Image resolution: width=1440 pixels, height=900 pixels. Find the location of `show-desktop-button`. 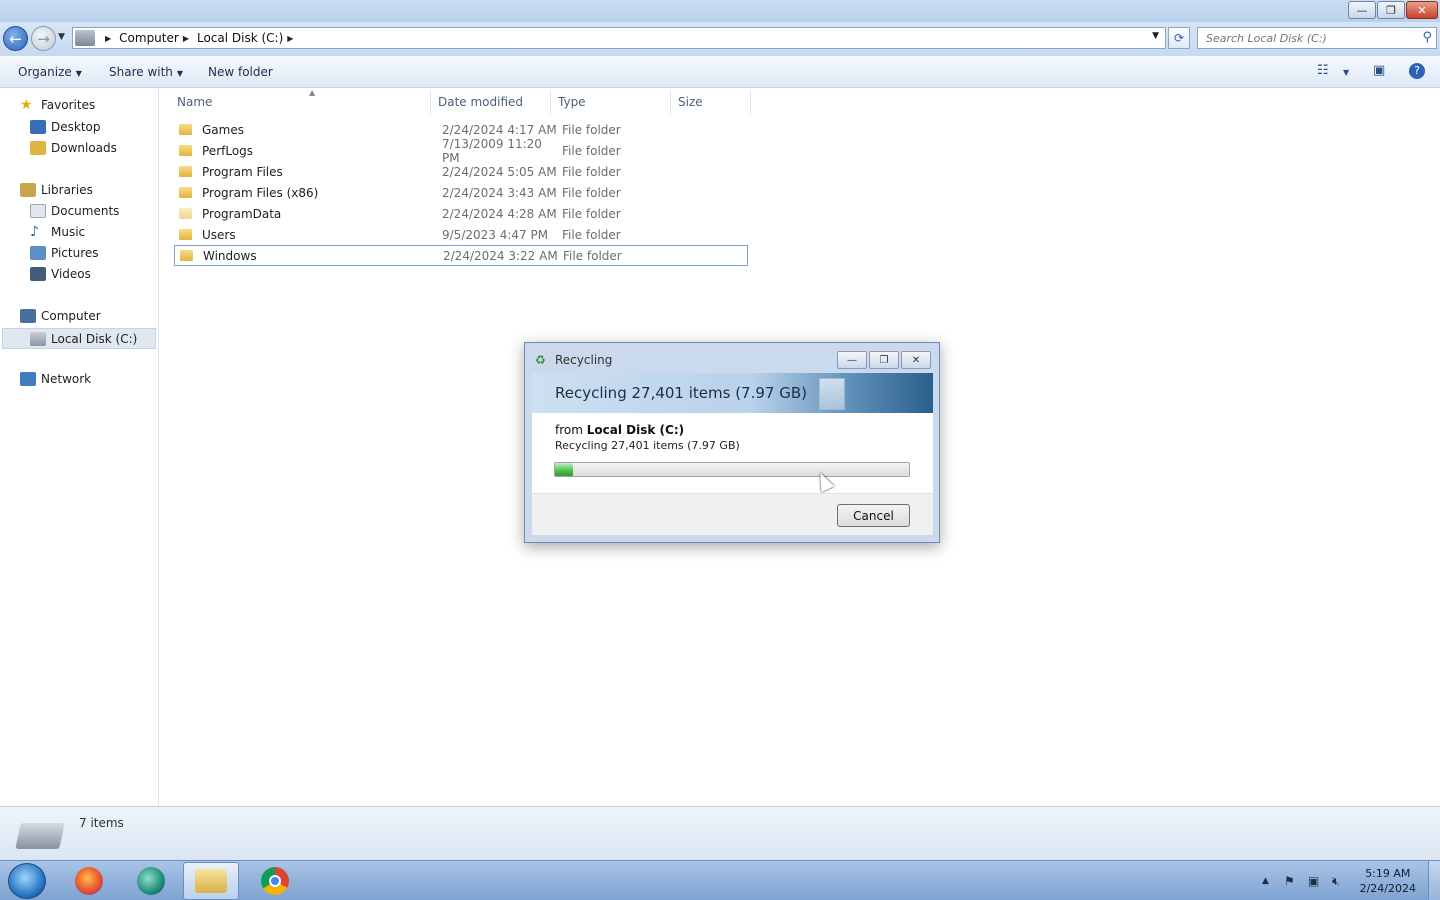

show-desktop-button is located at coordinates (1434, 880).